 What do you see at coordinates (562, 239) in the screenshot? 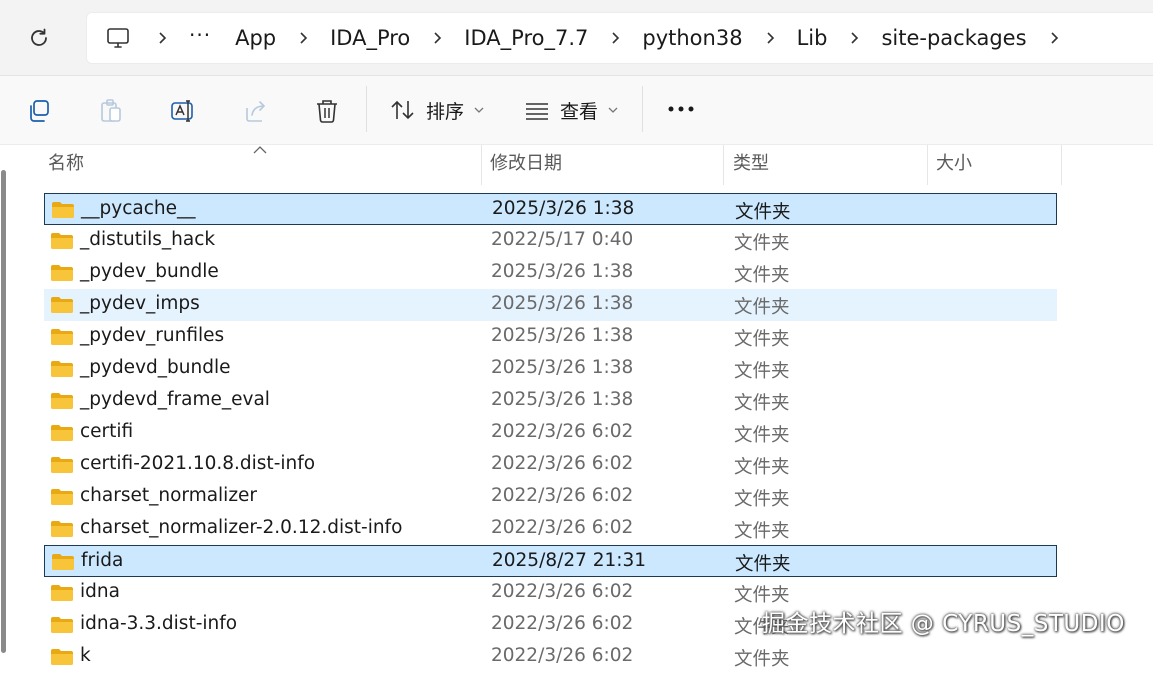
I see `file-date-modified: 2022/5/17 0:40` at bounding box center [562, 239].